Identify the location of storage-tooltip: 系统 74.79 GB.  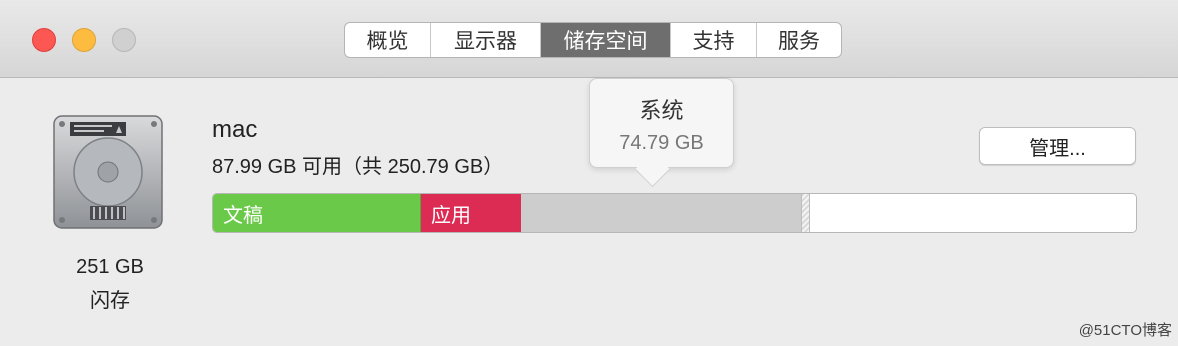
(661, 123).